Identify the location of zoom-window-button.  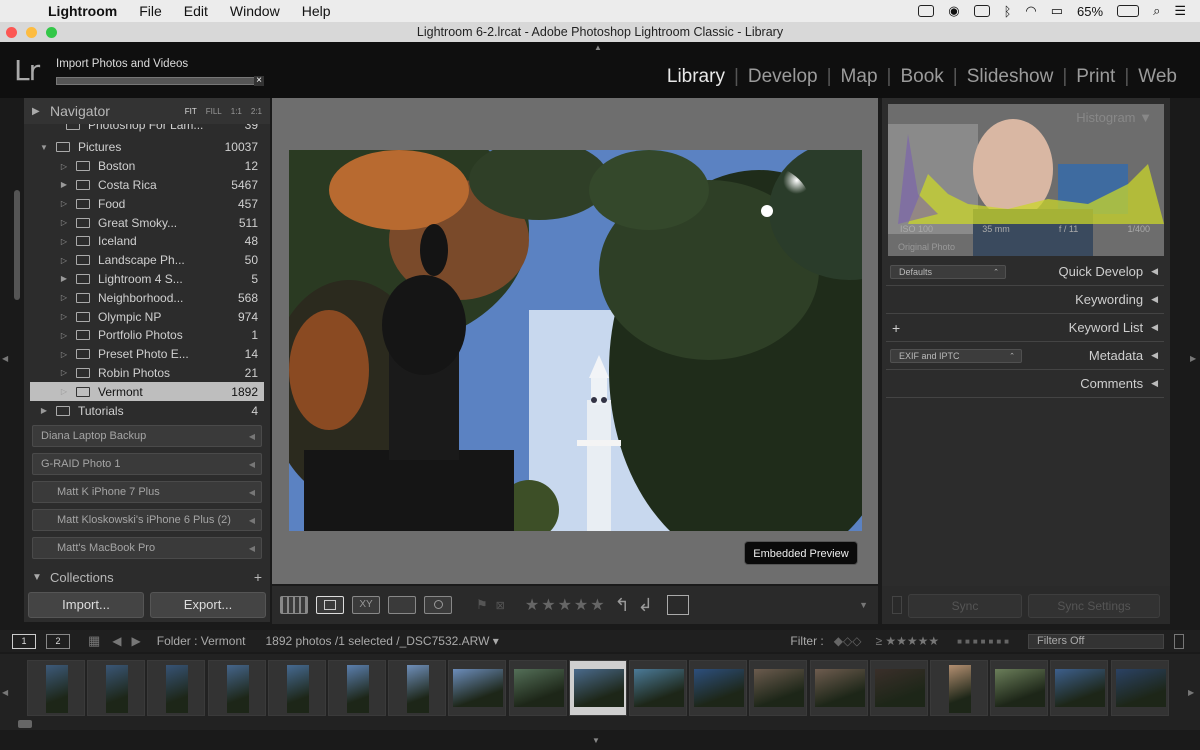
(51, 32).